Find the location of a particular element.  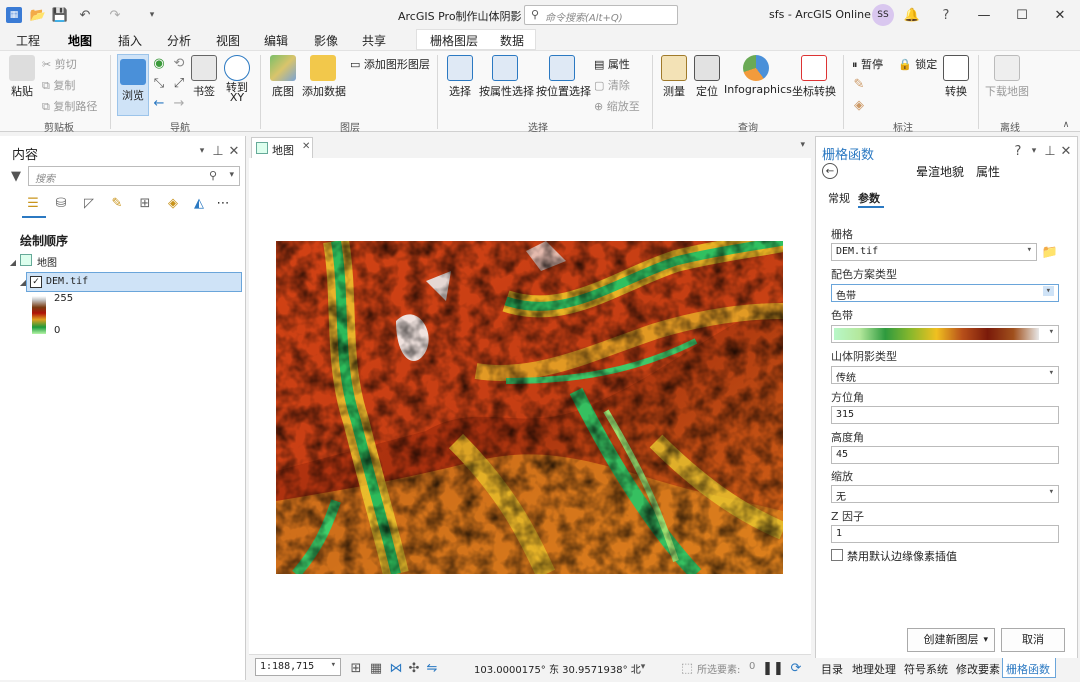

scale-selector: 1:188,715 ▾ is located at coordinates (298, 667).